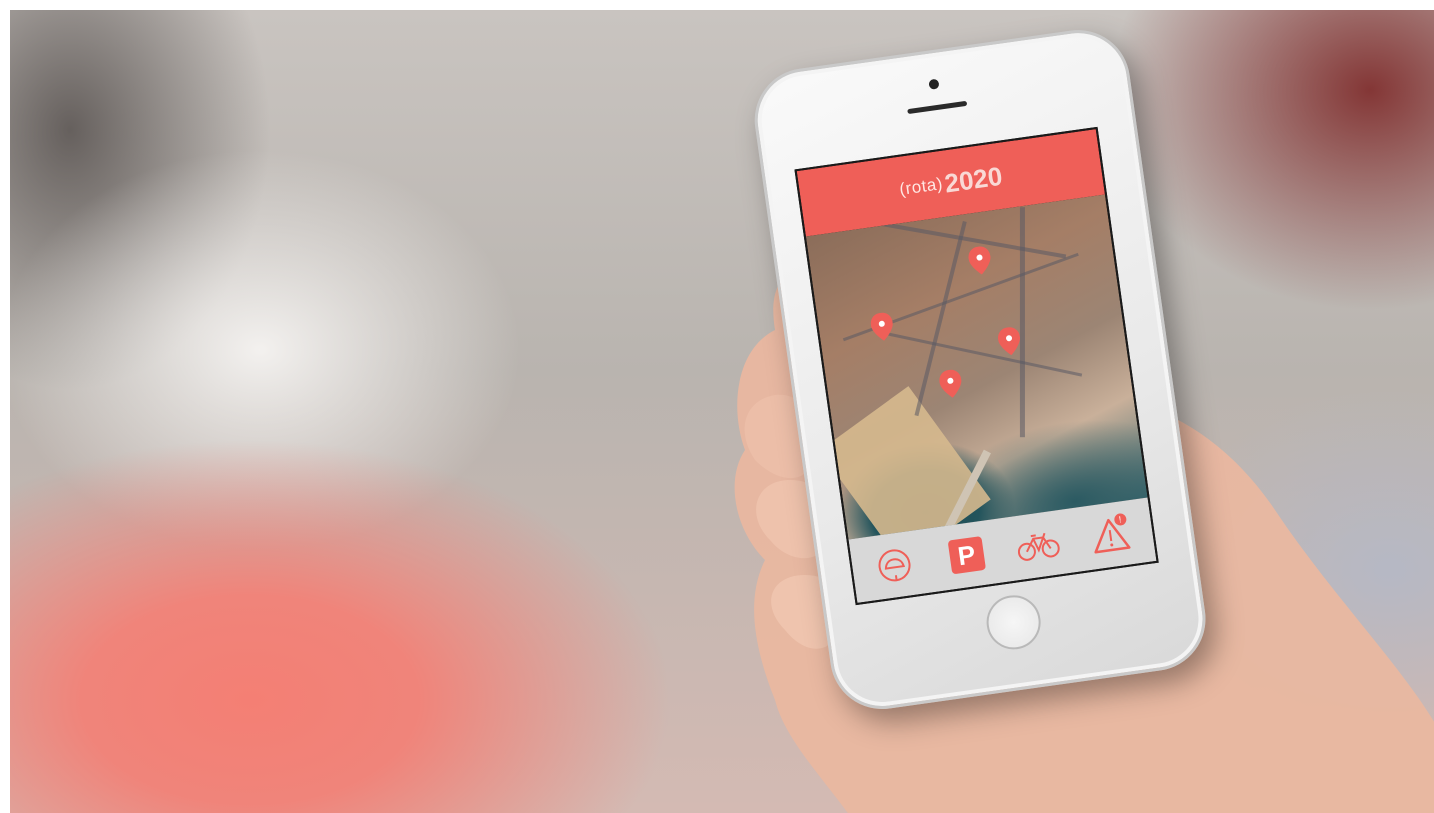  I want to click on home-button, so click(1014, 622).